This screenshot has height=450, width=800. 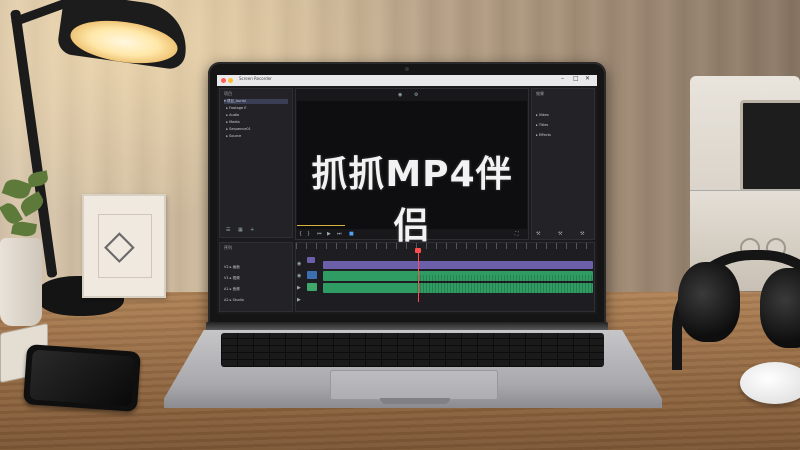 What do you see at coordinates (400, 95) in the screenshot?
I see `zoom-icon: ◉` at bounding box center [400, 95].